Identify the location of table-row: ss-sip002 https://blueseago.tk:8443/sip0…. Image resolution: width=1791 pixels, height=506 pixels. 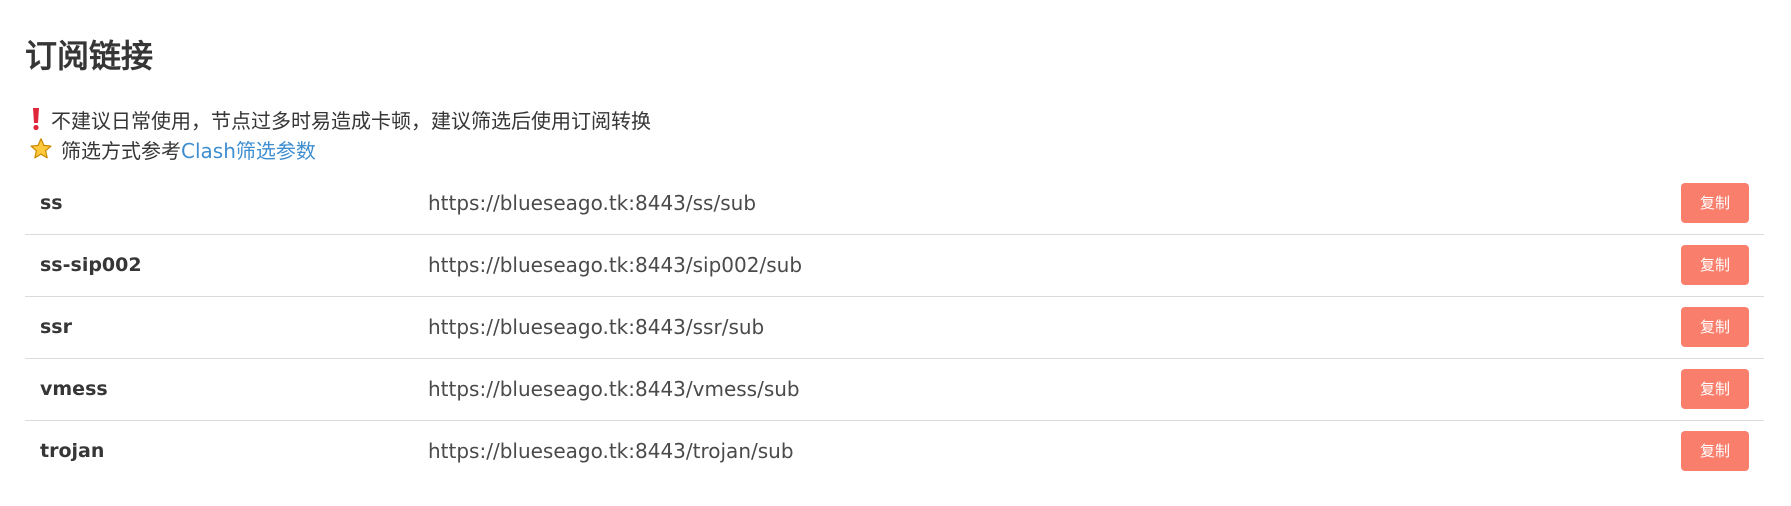
(894, 265).